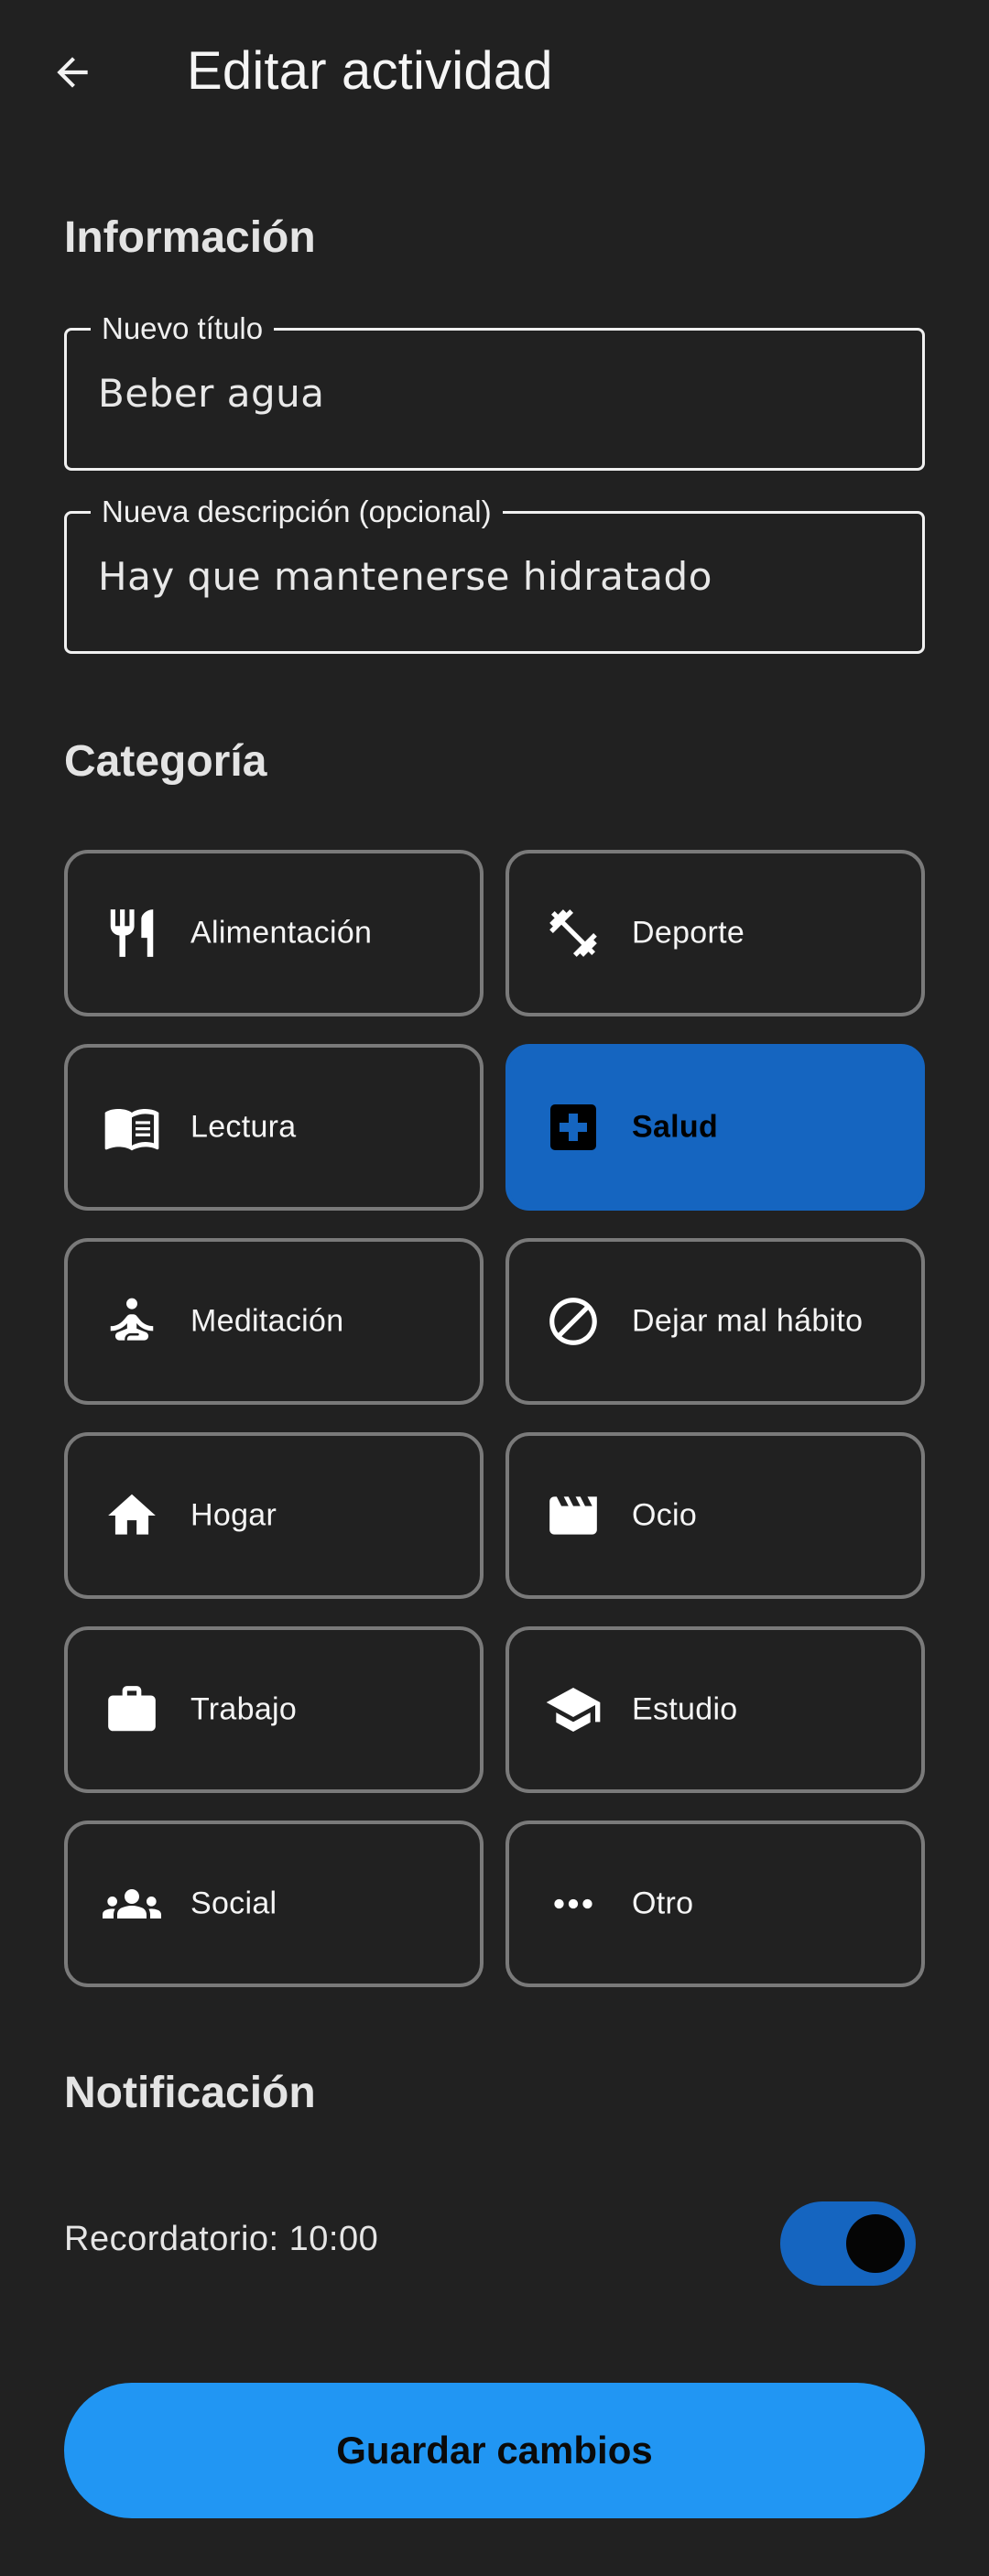  Describe the element at coordinates (244, 1709) in the screenshot. I see `category-label: Trabajo` at that location.